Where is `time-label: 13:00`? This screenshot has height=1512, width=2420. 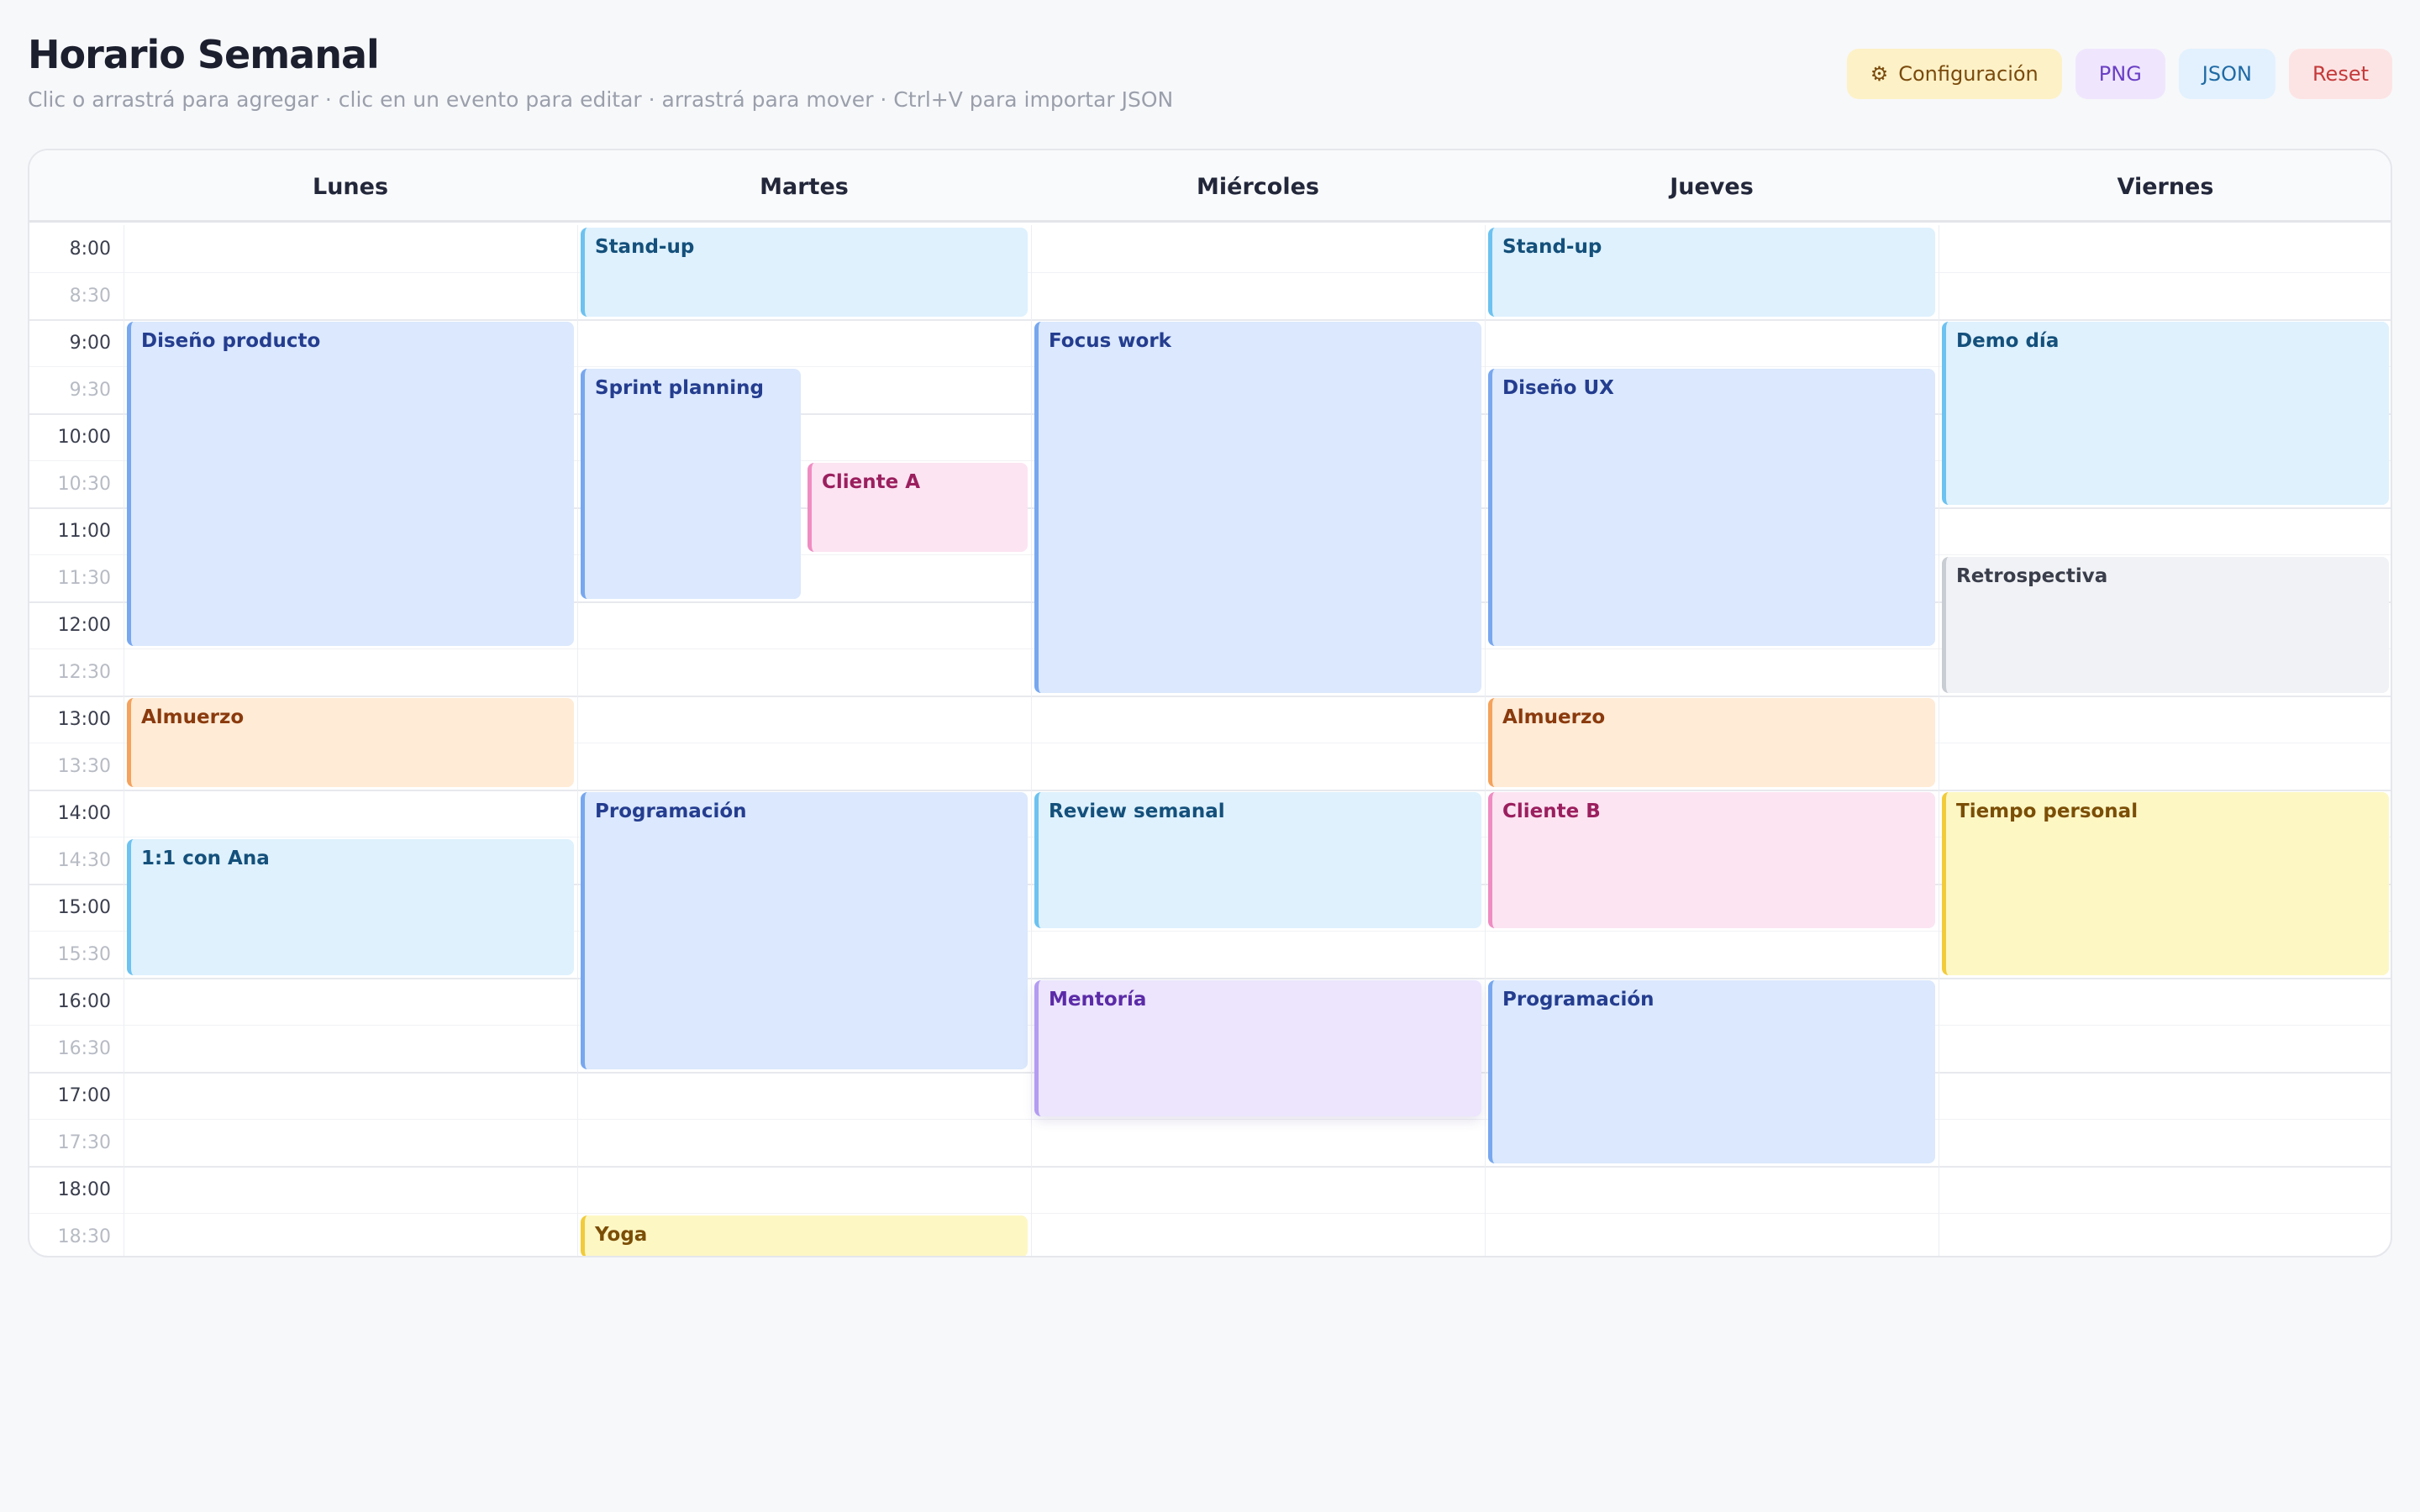
time-label: 13:00 is located at coordinates (84, 719).